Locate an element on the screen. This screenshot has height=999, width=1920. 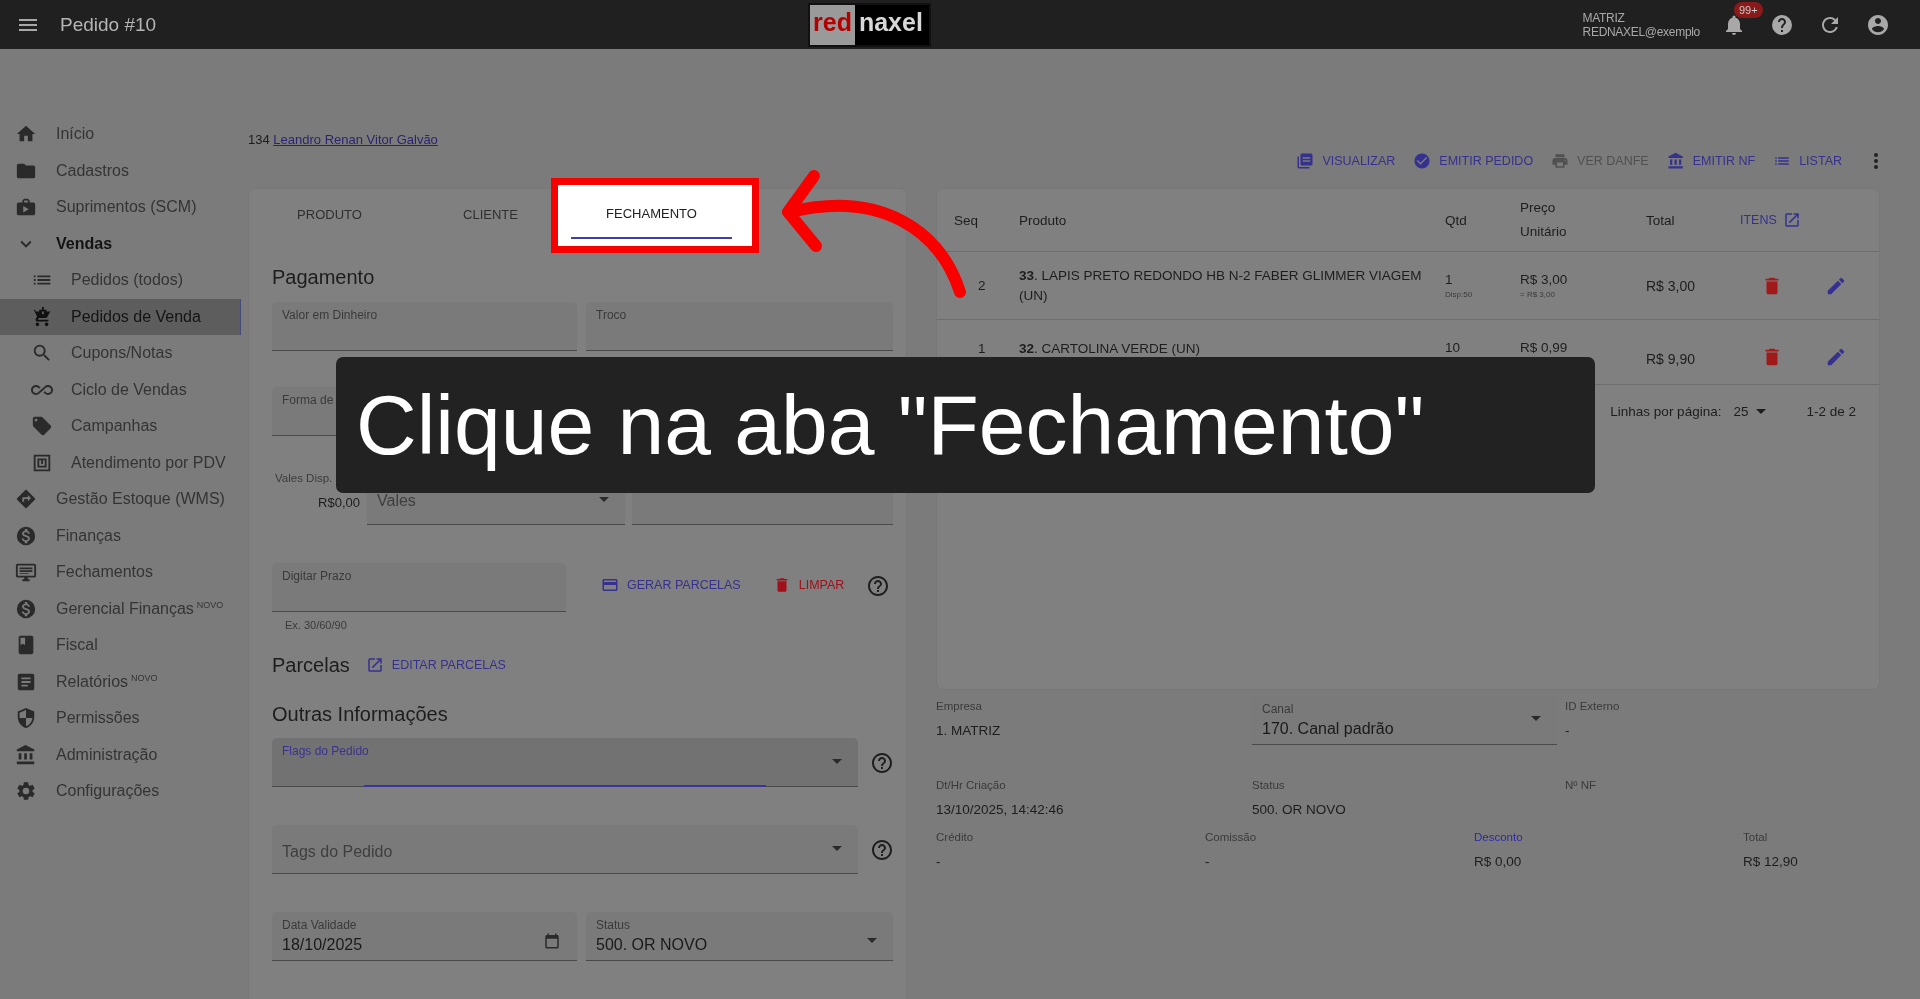
logo: red naxel is located at coordinates (869, 25).